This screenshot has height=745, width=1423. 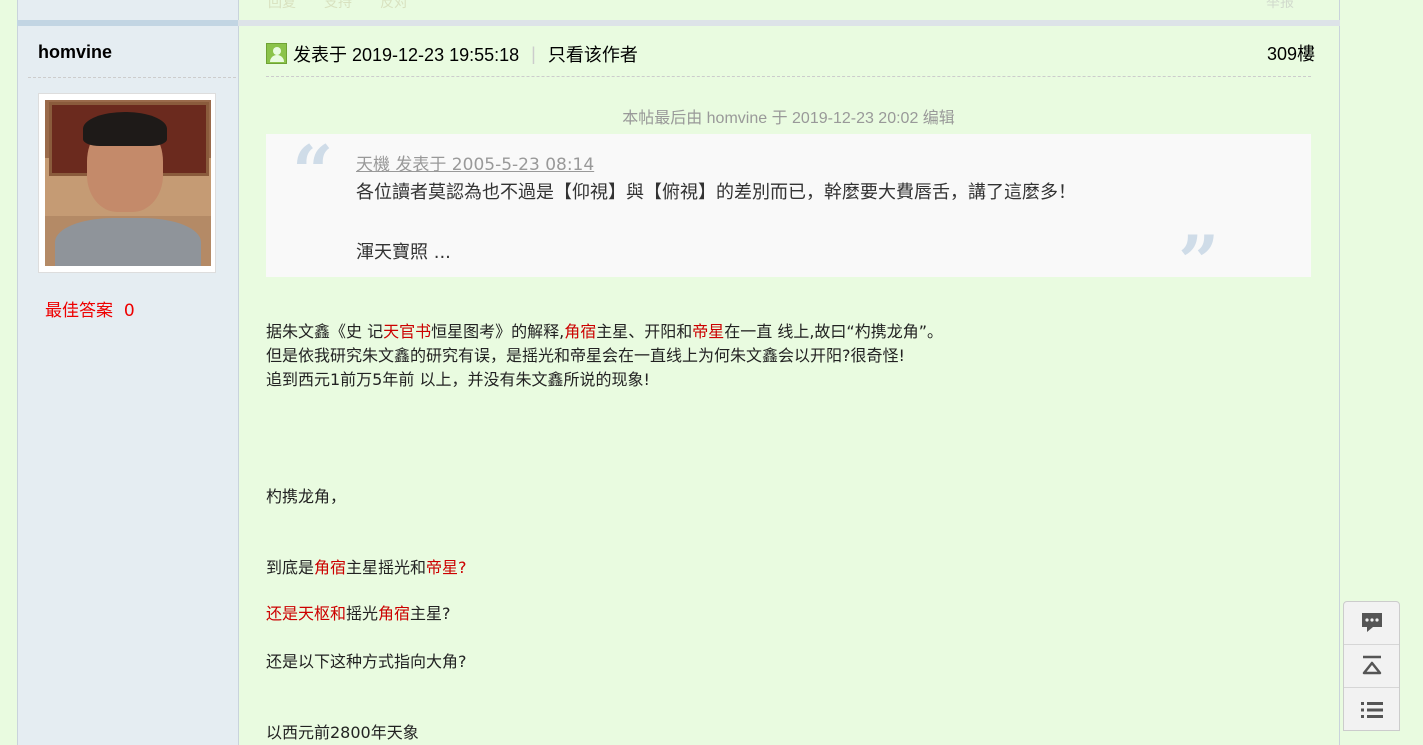 What do you see at coordinates (366, 661) in the screenshot?
I see `body-line: 还是以下这种方式指向大角?` at bounding box center [366, 661].